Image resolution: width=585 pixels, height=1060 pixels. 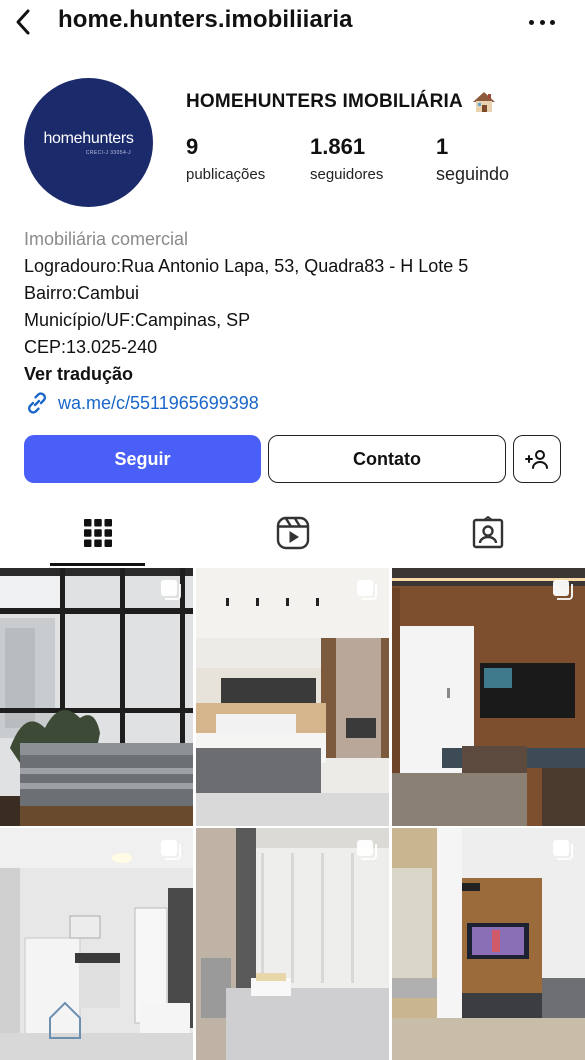 I want to click on curtain-bedroom-photo, so click(x=292, y=944).